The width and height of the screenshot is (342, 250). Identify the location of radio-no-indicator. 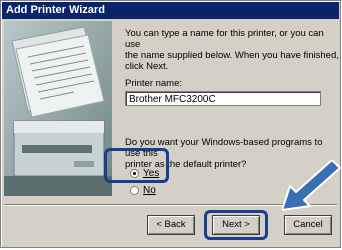
(134, 190).